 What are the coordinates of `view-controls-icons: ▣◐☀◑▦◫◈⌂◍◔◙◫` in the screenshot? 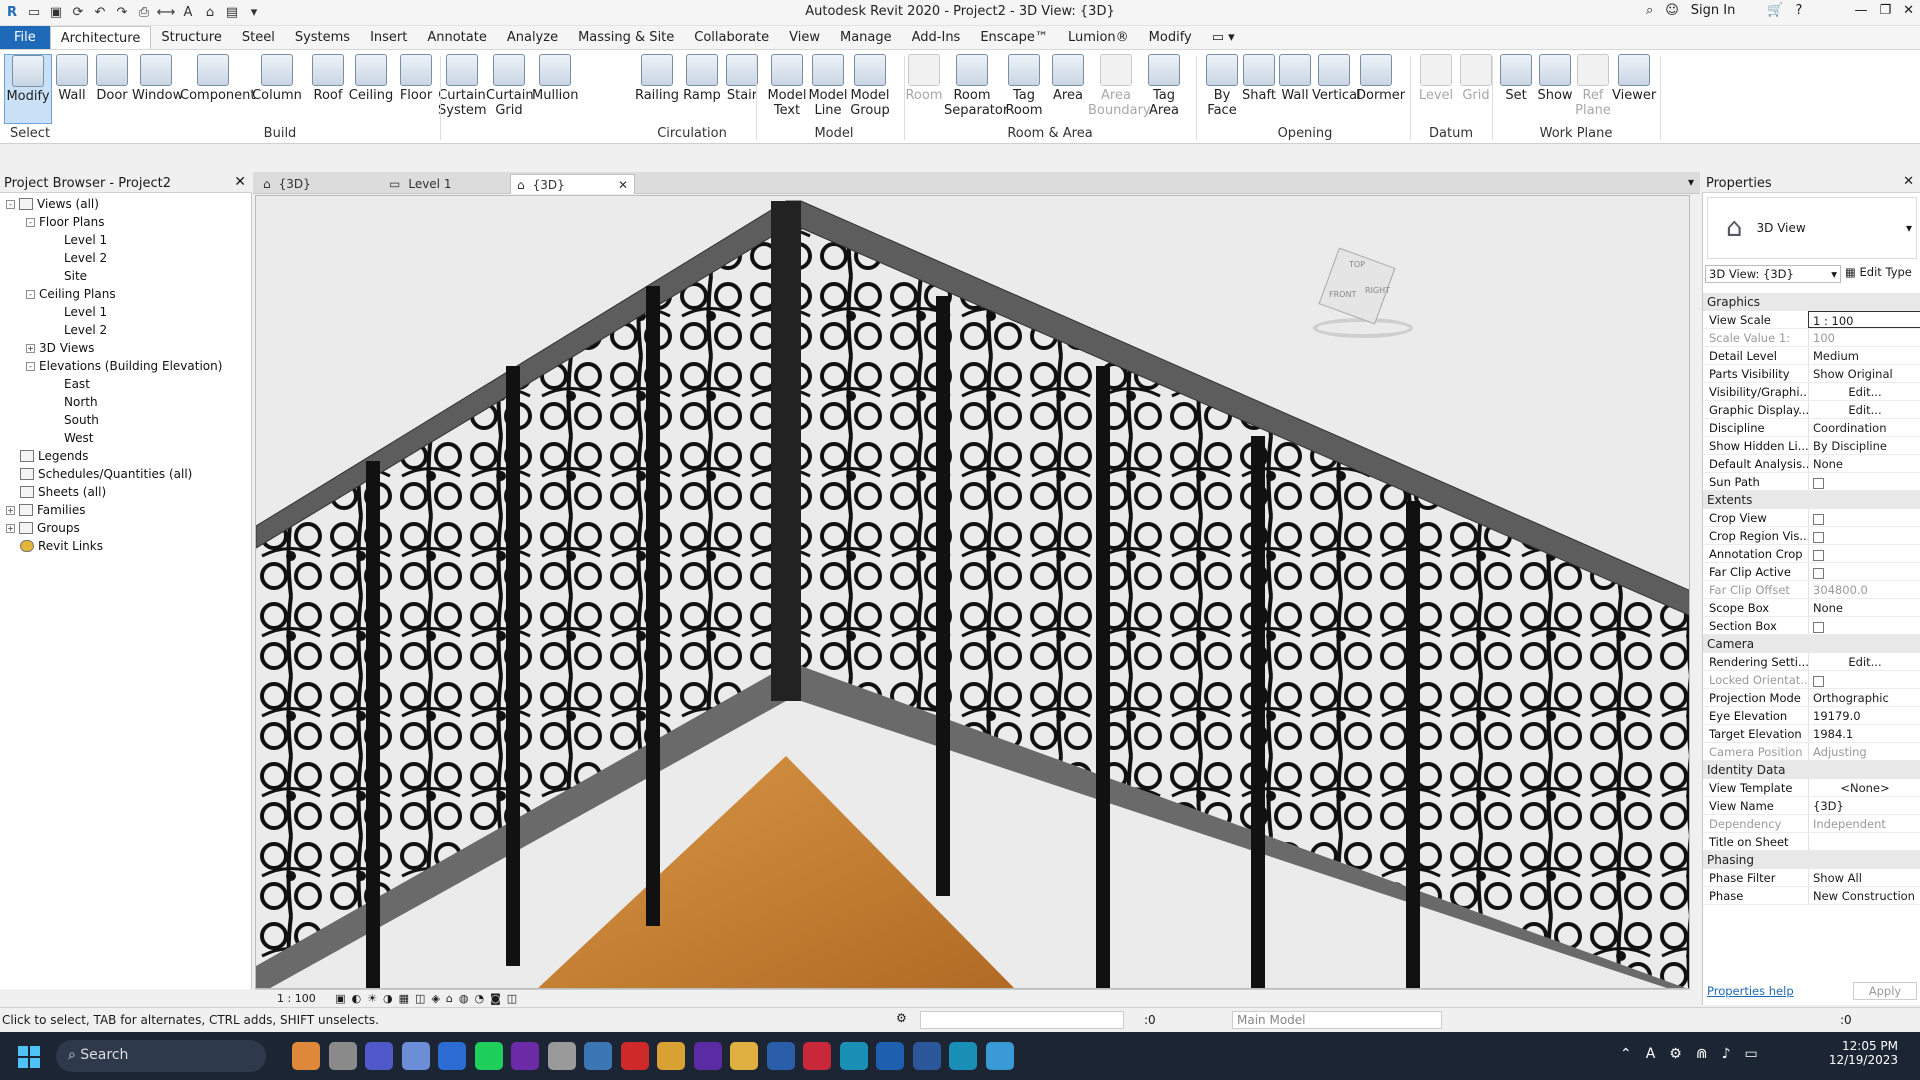 It's located at (429, 998).